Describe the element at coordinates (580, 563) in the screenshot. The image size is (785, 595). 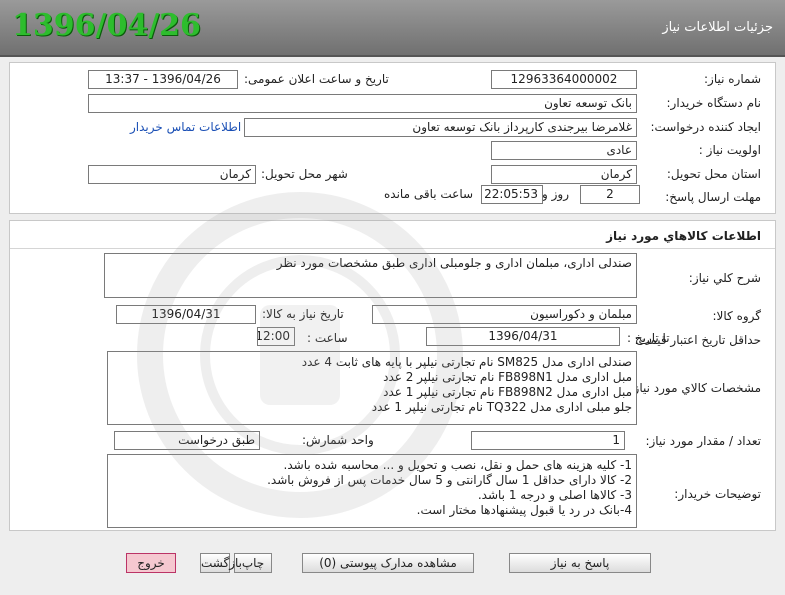
I see `reply-button: پاسخ به نیاز` at that location.